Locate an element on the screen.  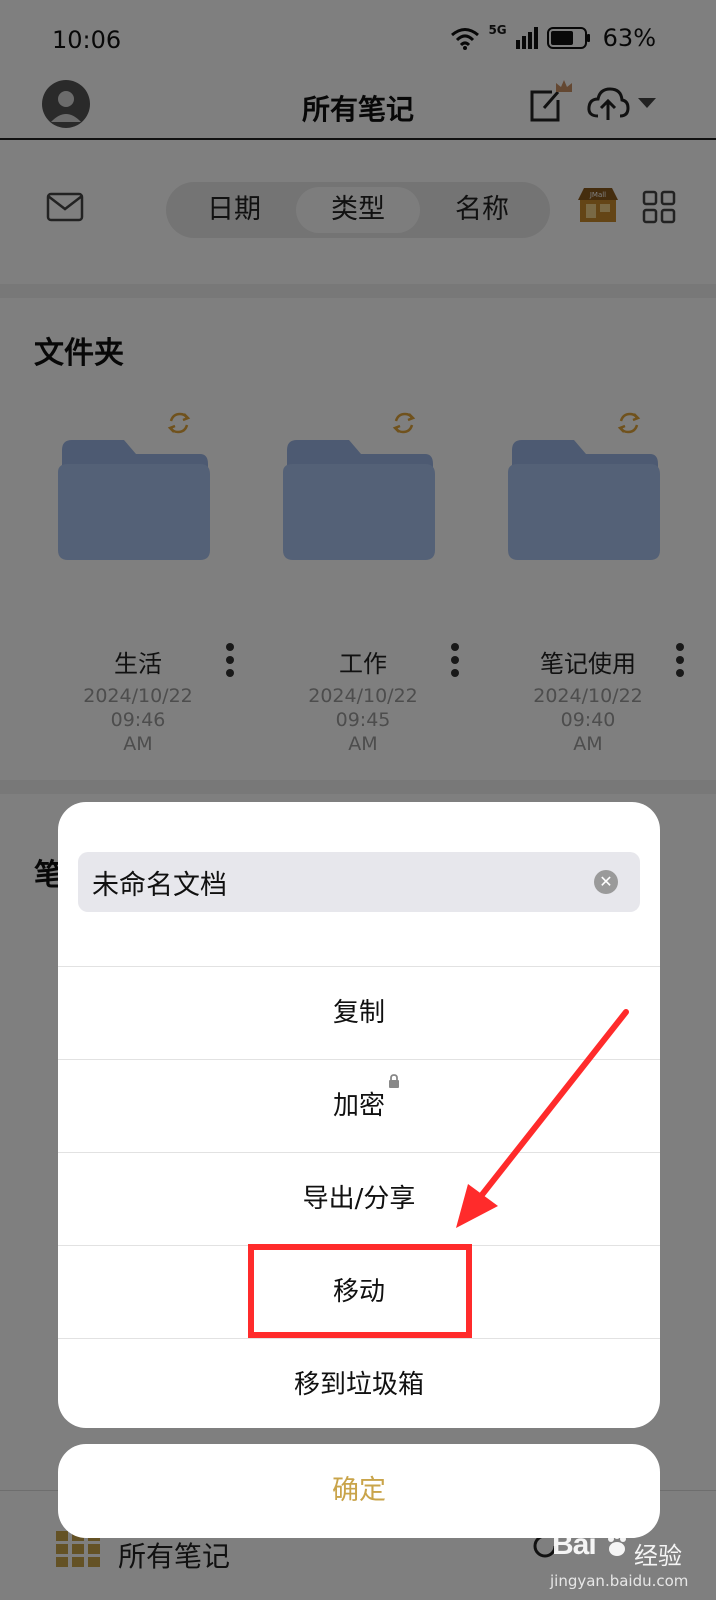
confirm-button: 确定 is located at coordinates (359, 1491).